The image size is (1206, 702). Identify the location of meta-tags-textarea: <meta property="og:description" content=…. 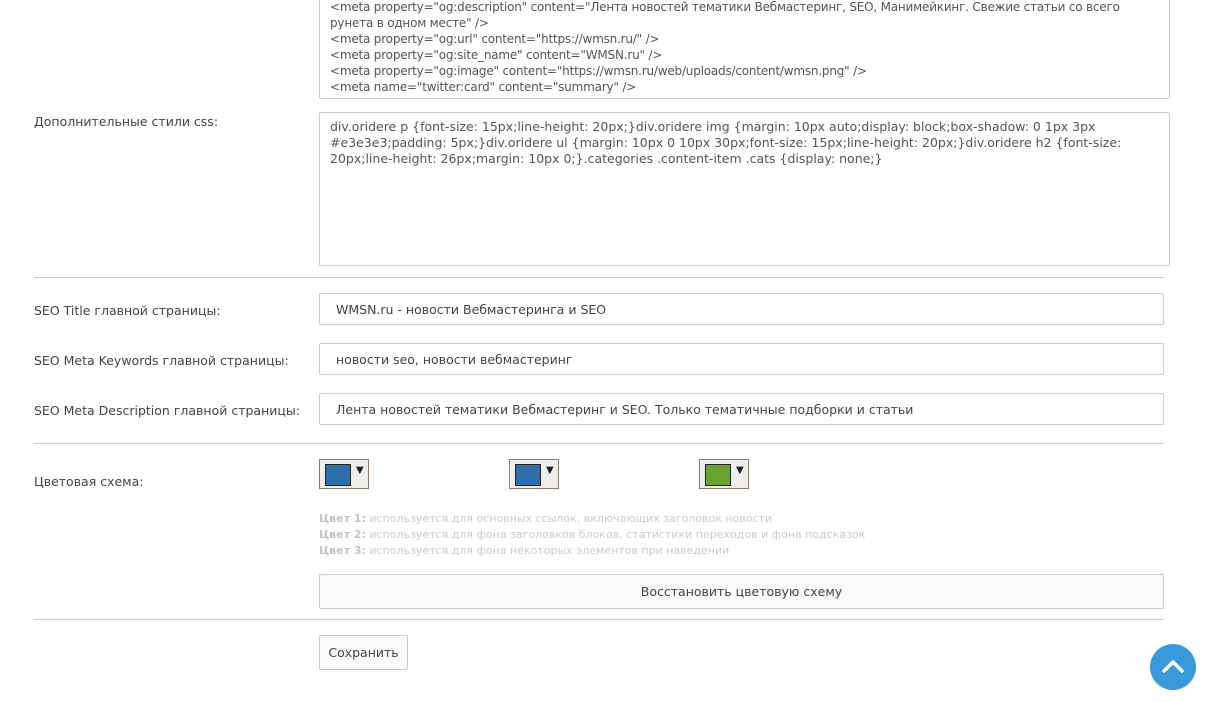
(744, 49).